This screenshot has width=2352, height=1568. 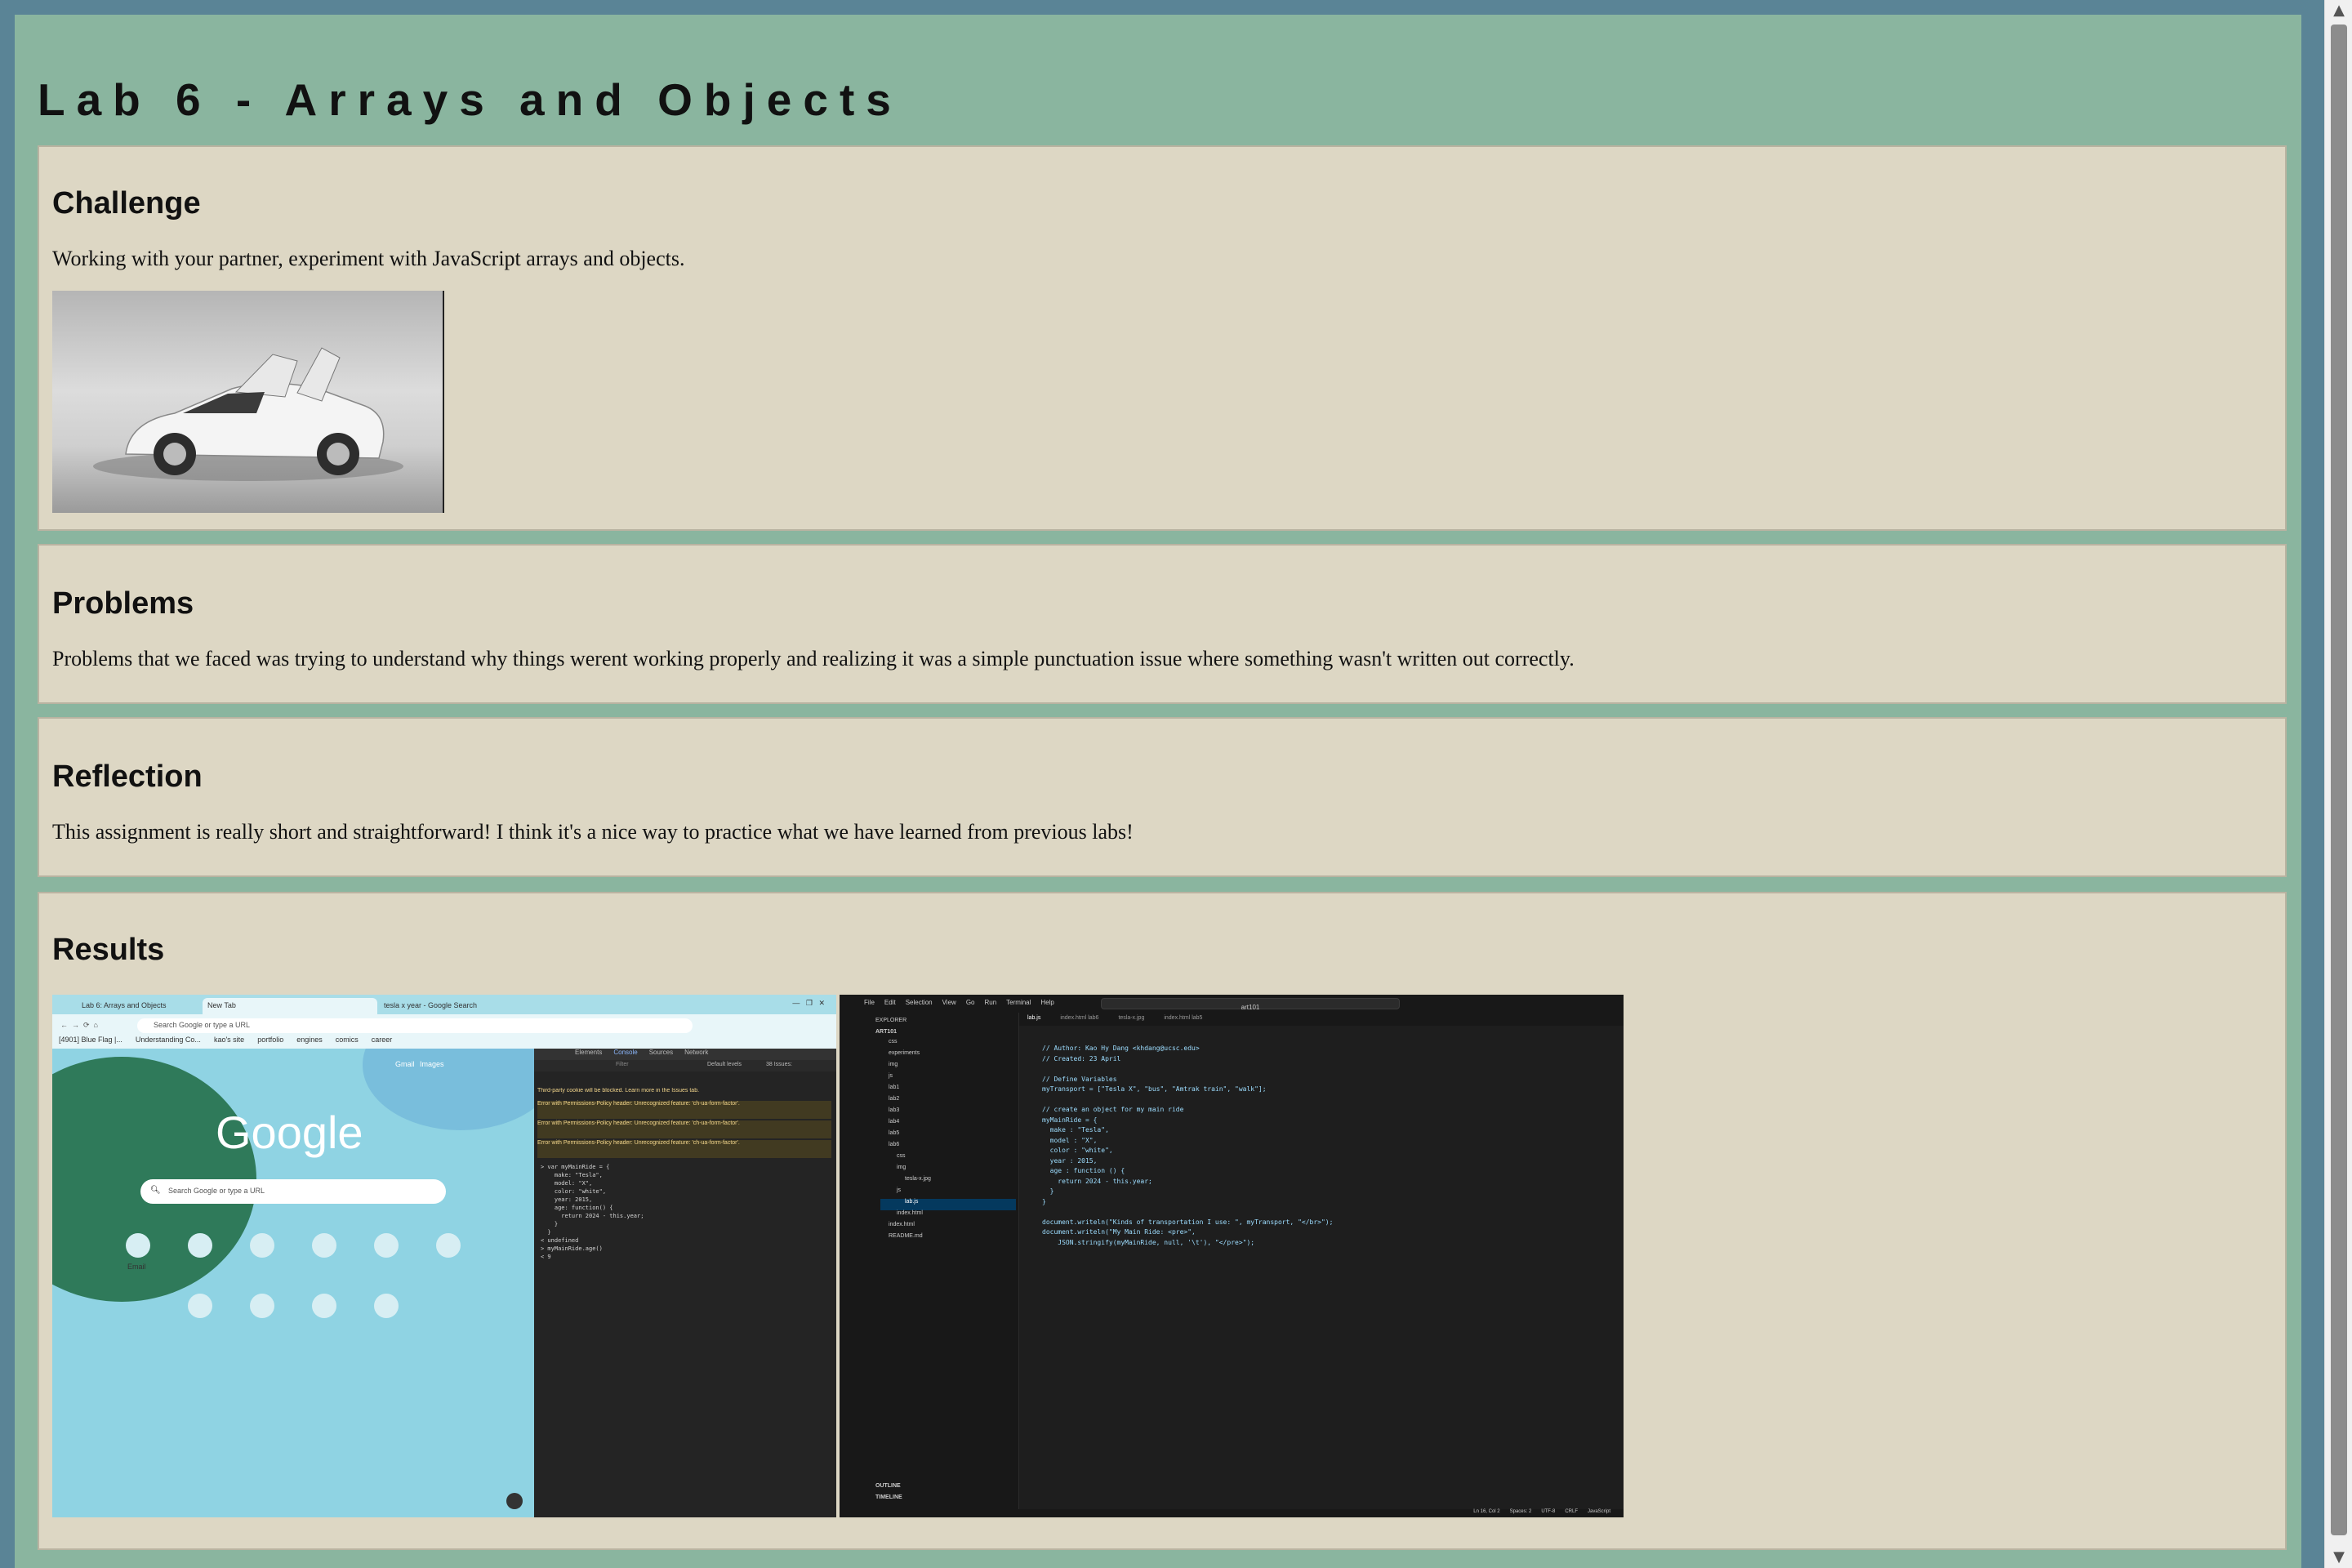 What do you see at coordinates (123, 603) in the screenshot?
I see `problems-heading: Problems` at bounding box center [123, 603].